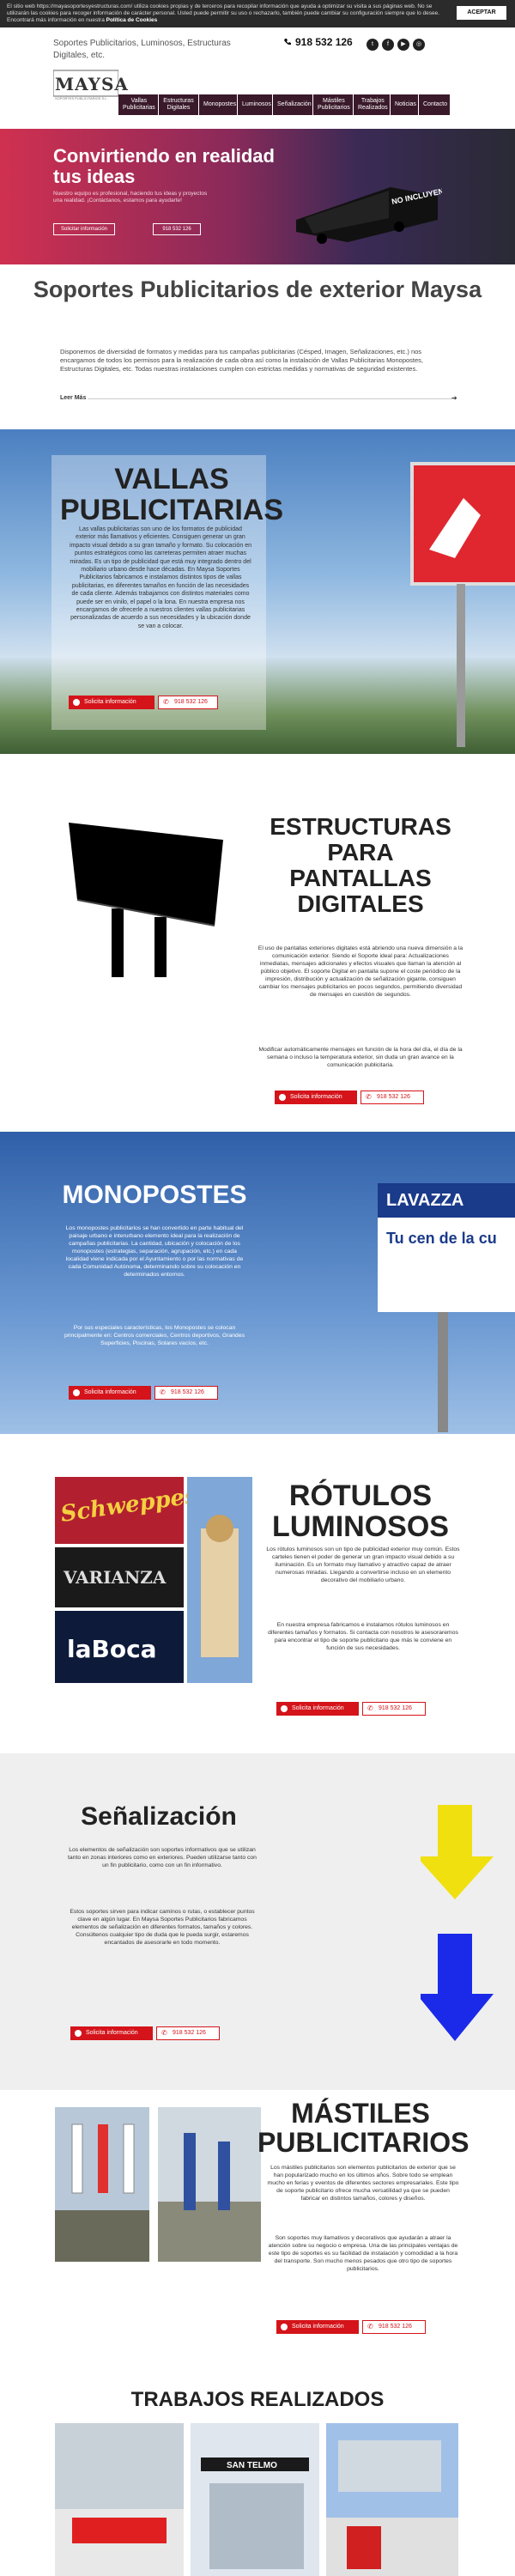 The height and width of the screenshot is (2576, 515). What do you see at coordinates (171, 494) in the screenshot?
I see `vallas-title: VALLAS PUBLICITARIAS` at bounding box center [171, 494].